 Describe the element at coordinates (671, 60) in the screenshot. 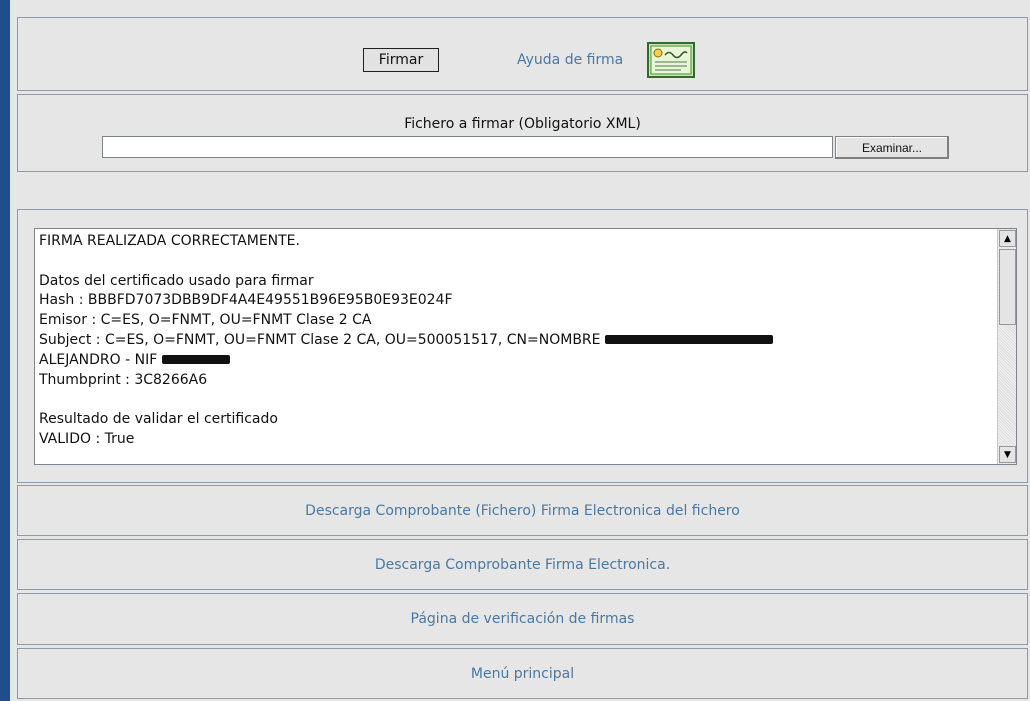

I see `certificate-icon` at that location.